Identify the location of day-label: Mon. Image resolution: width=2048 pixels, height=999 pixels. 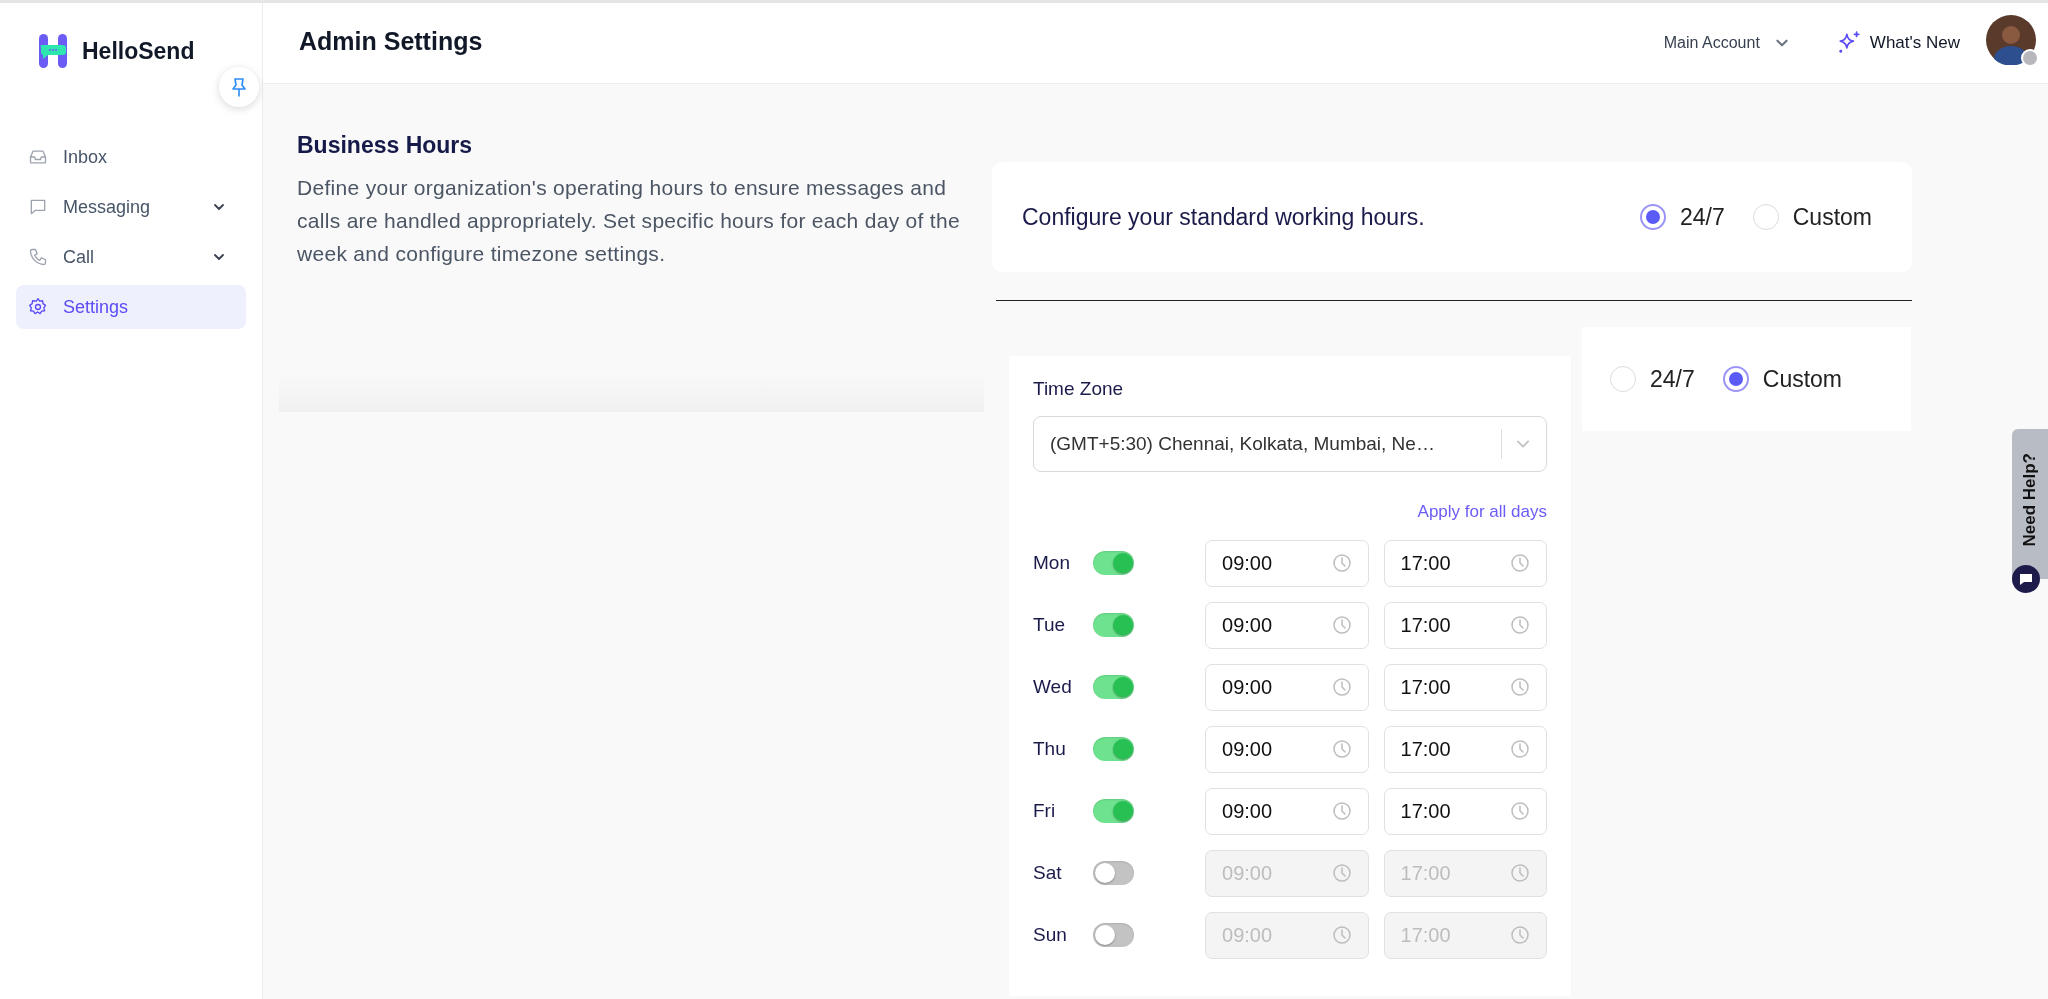
(1052, 563).